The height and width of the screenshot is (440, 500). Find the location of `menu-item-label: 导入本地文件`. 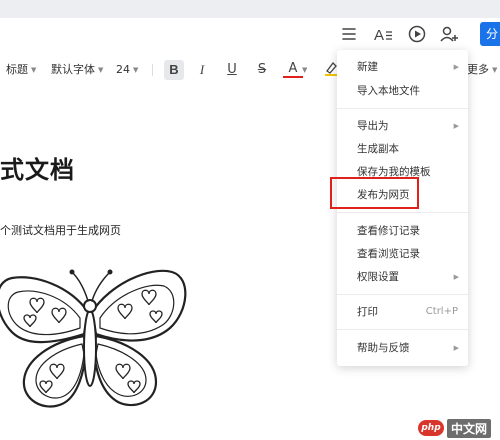

menu-item-label: 导入本地文件 is located at coordinates (388, 91).